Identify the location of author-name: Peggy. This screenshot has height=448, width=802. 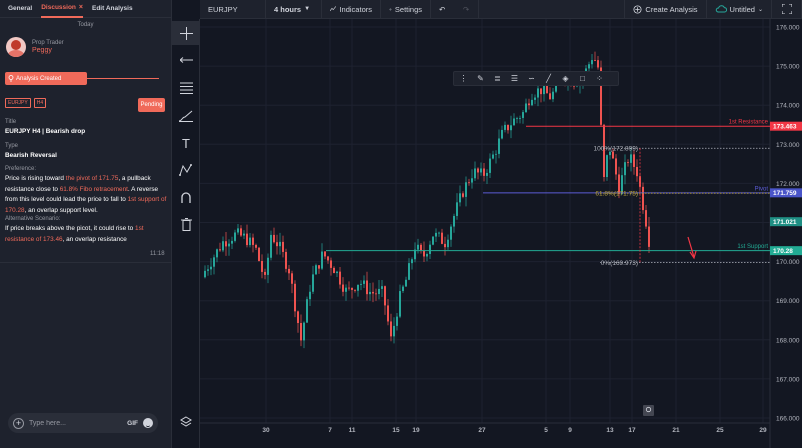
(48, 50).